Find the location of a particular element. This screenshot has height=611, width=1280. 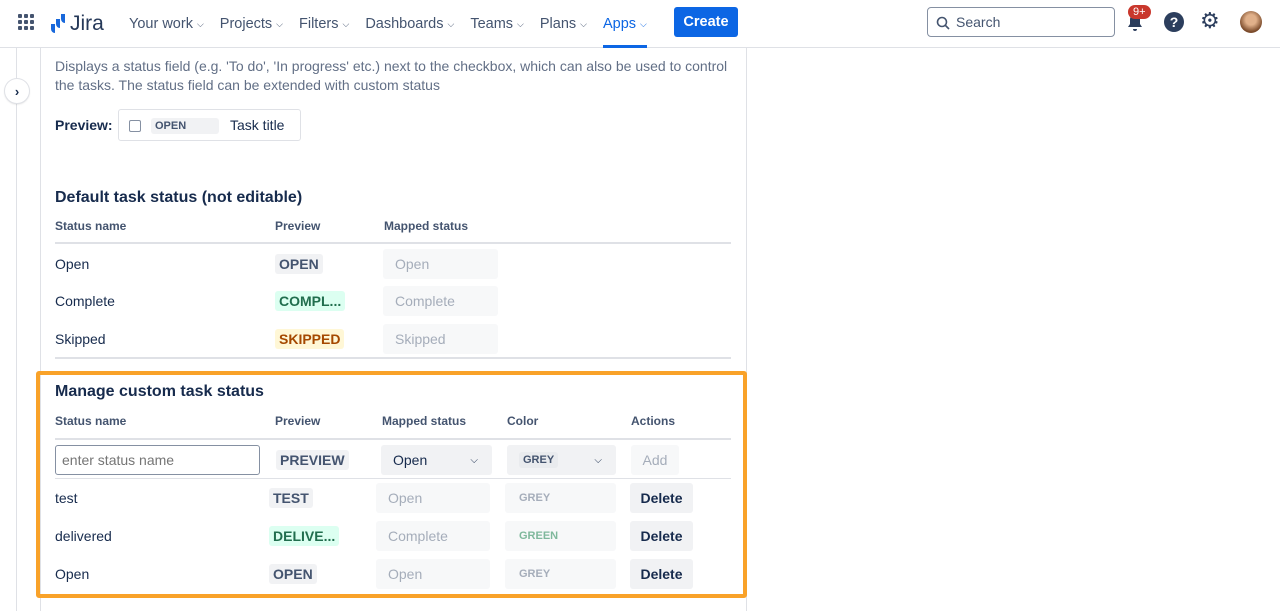

nav-label: Your work is located at coordinates (161, 24).